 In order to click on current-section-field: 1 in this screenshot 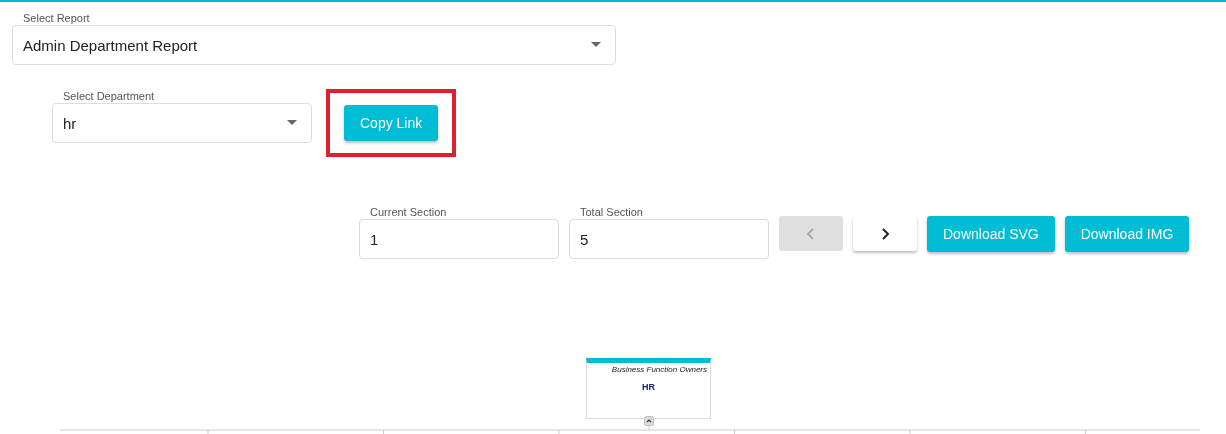, I will do `click(459, 239)`.